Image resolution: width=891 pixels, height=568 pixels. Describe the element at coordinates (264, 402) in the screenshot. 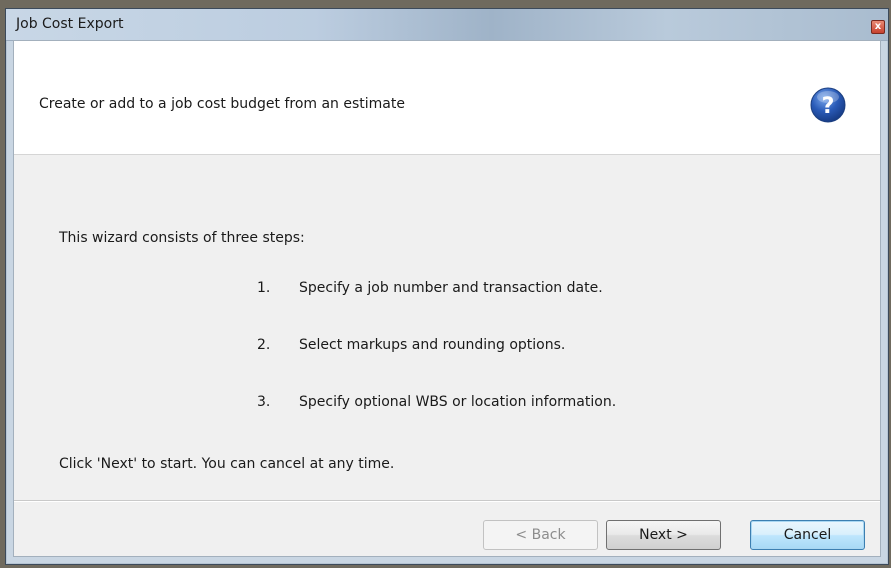

I see `step-number: 3.` at that location.